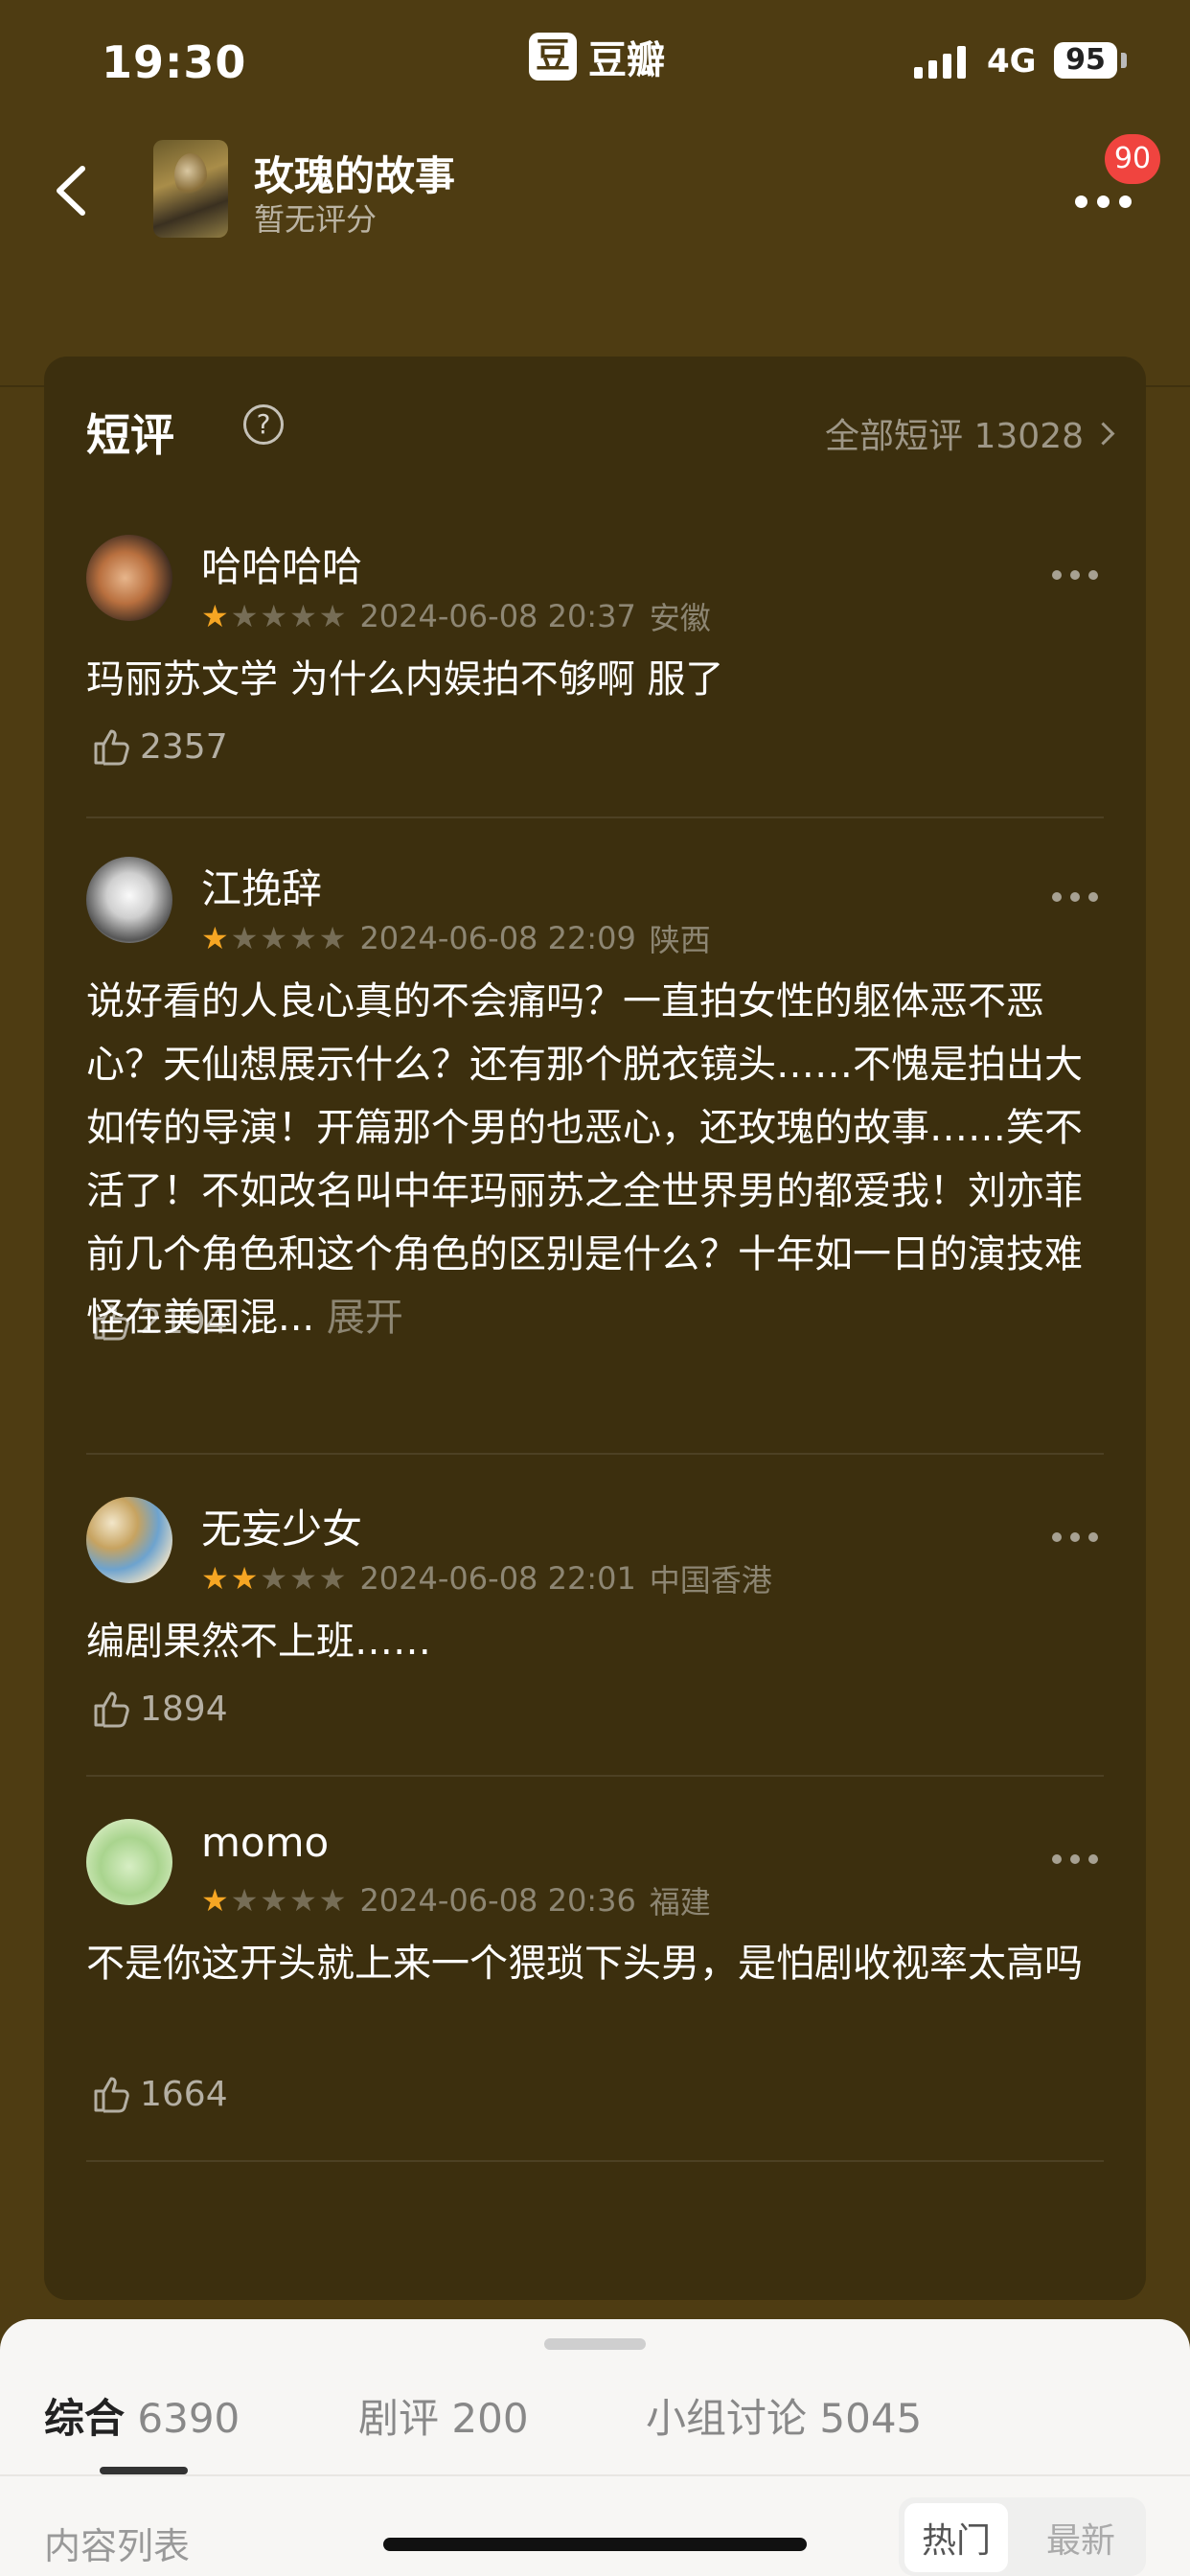 Image resolution: width=1190 pixels, height=2576 pixels. I want to click on like-count: 2194, so click(184, 1321).